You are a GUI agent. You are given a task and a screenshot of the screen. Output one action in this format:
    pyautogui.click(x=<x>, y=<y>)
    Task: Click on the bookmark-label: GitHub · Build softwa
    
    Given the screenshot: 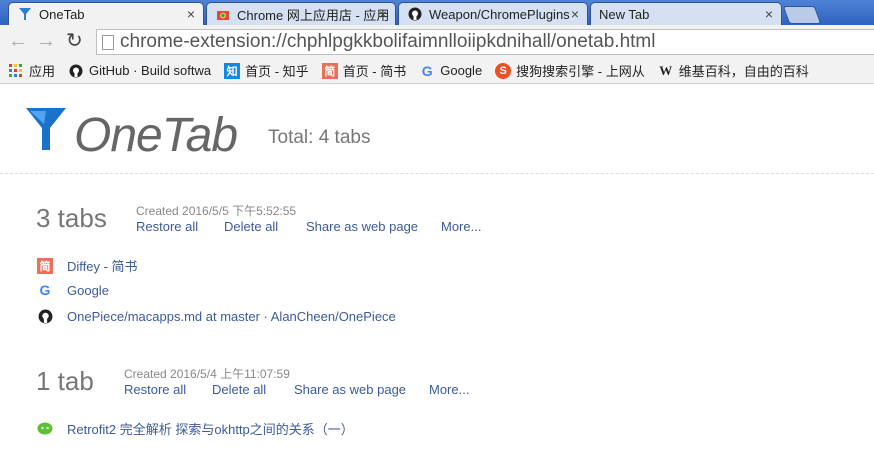 What is the action you would take?
    pyautogui.click(x=150, y=70)
    